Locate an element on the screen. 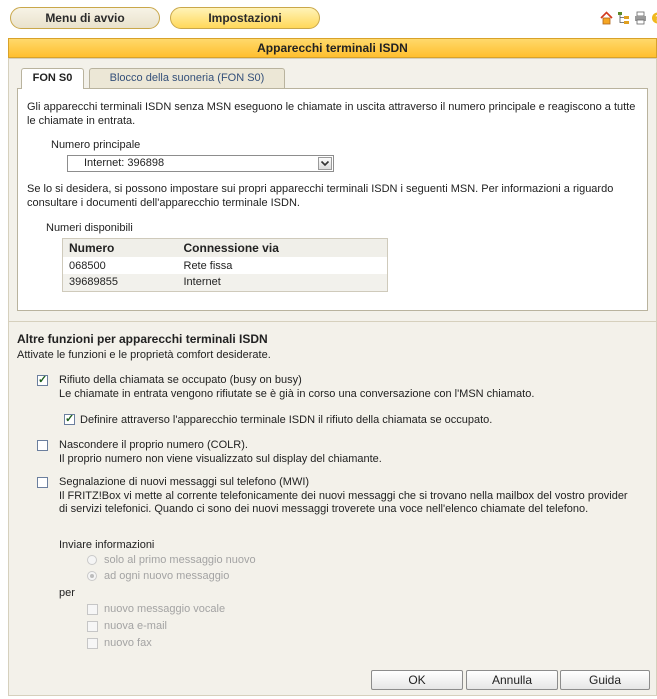 This screenshot has width=657, height=699. mwi-checkbox is located at coordinates (42, 482).